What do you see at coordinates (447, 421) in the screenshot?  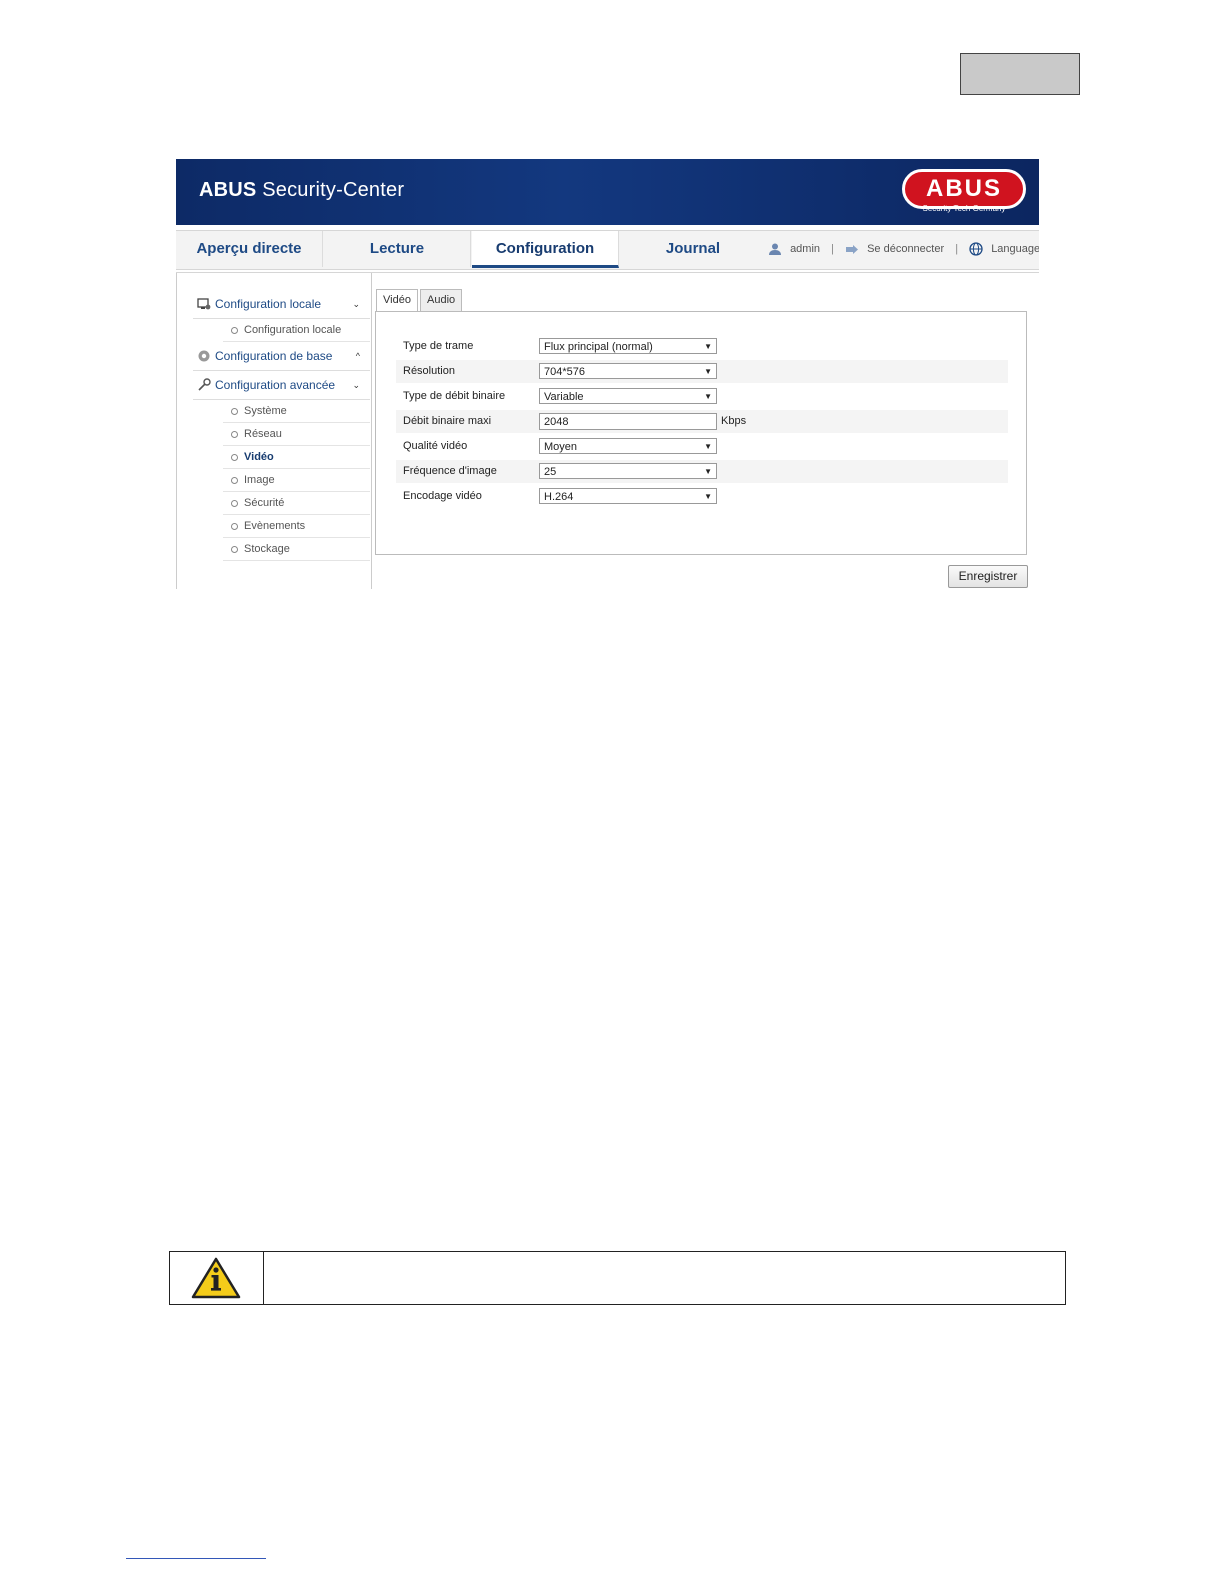 I see `max-bitrate-label: Débit binaire maxi` at bounding box center [447, 421].